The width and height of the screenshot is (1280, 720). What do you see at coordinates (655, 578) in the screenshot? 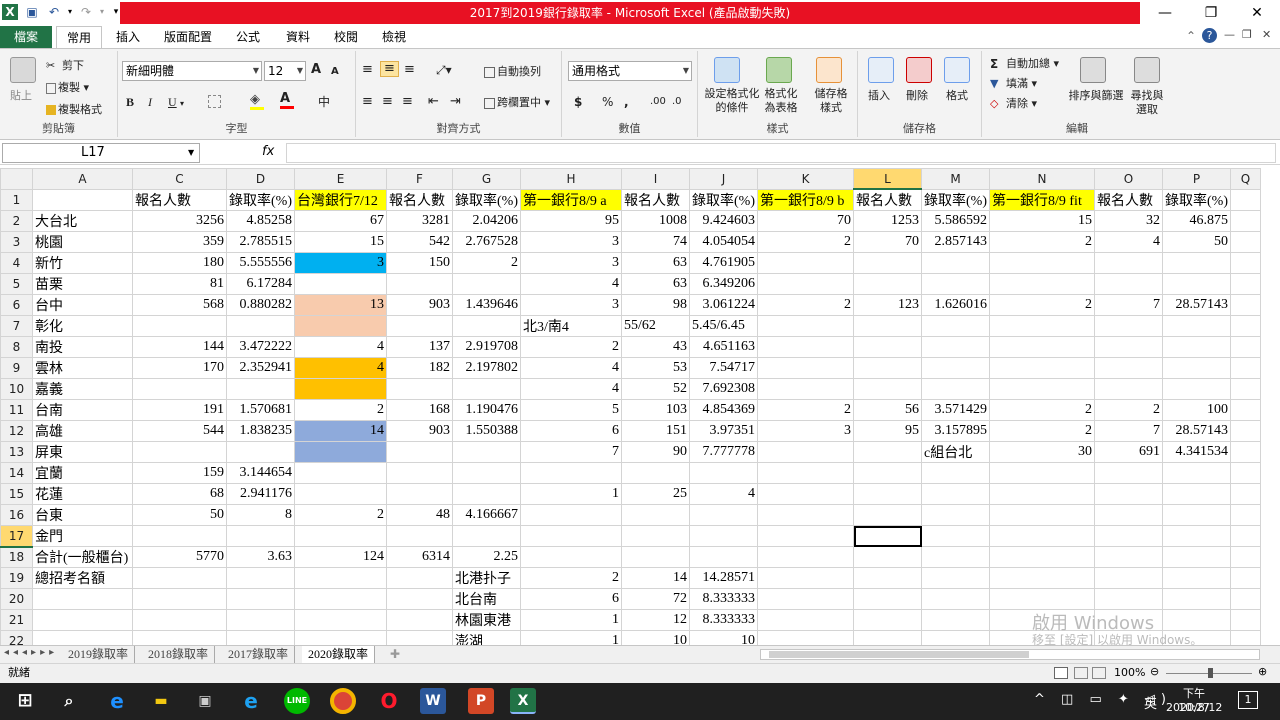
I see `cell-i19: 14` at bounding box center [655, 578].